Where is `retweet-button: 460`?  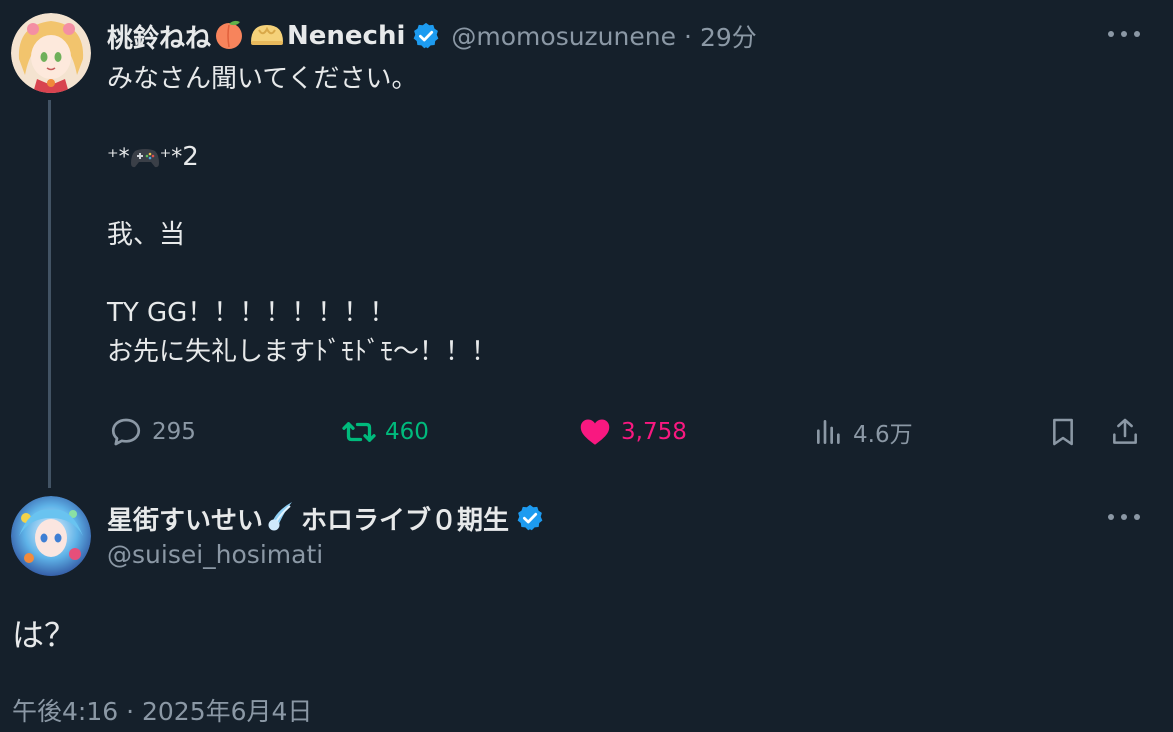 retweet-button: 460 is located at coordinates (385, 432).